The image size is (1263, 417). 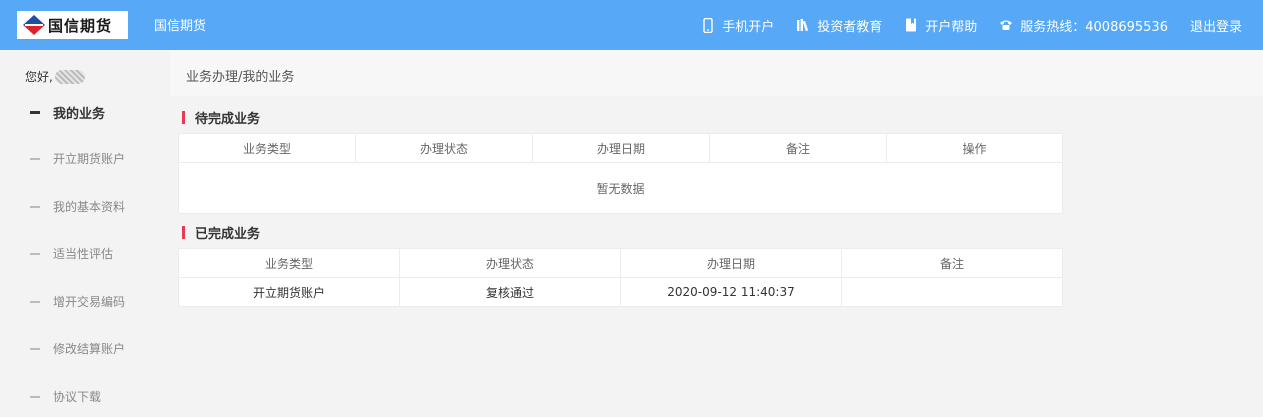 I want to click on bookmark-icon, so click(x=911, y=25).